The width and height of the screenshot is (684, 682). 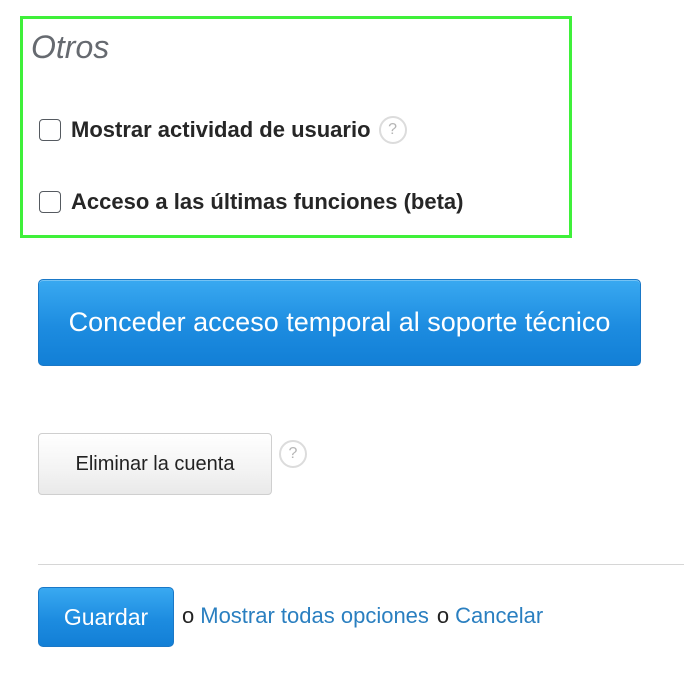 I want to click on divider, so click(x=361, y=564).